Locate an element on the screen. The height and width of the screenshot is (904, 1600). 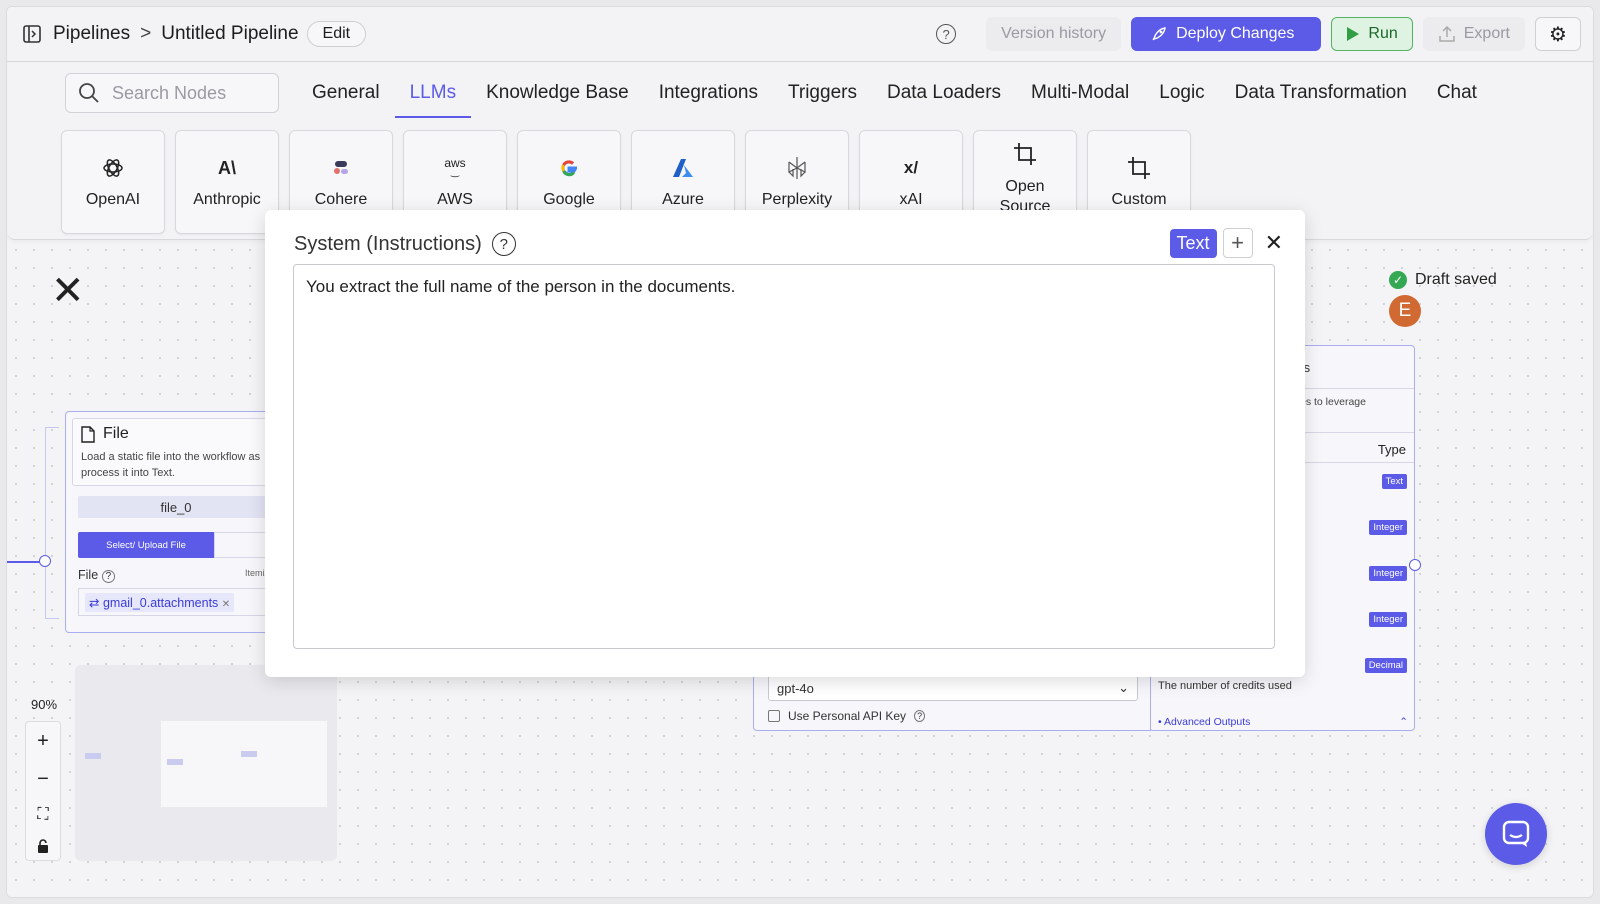
draft-label: Draft saved is located at coordinates (1456, 279).